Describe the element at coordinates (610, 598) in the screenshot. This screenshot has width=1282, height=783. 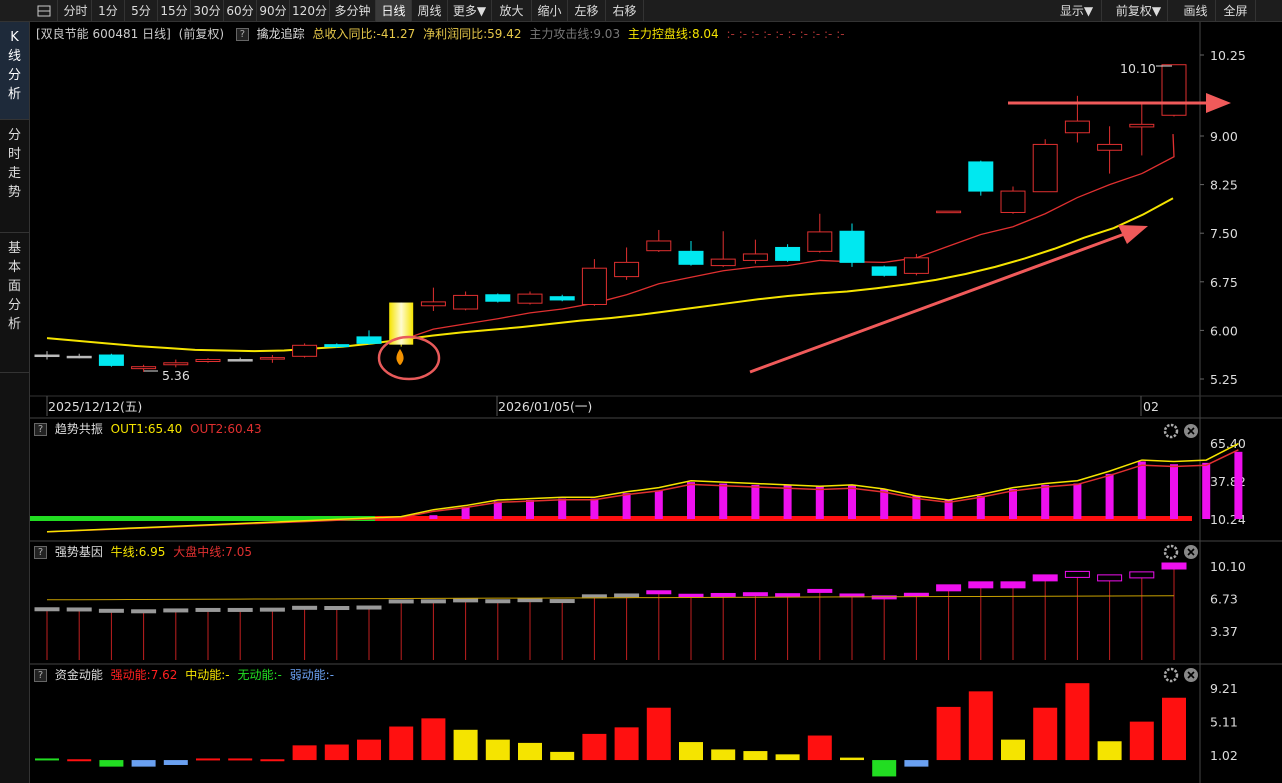
I see `bull-line` at that location.